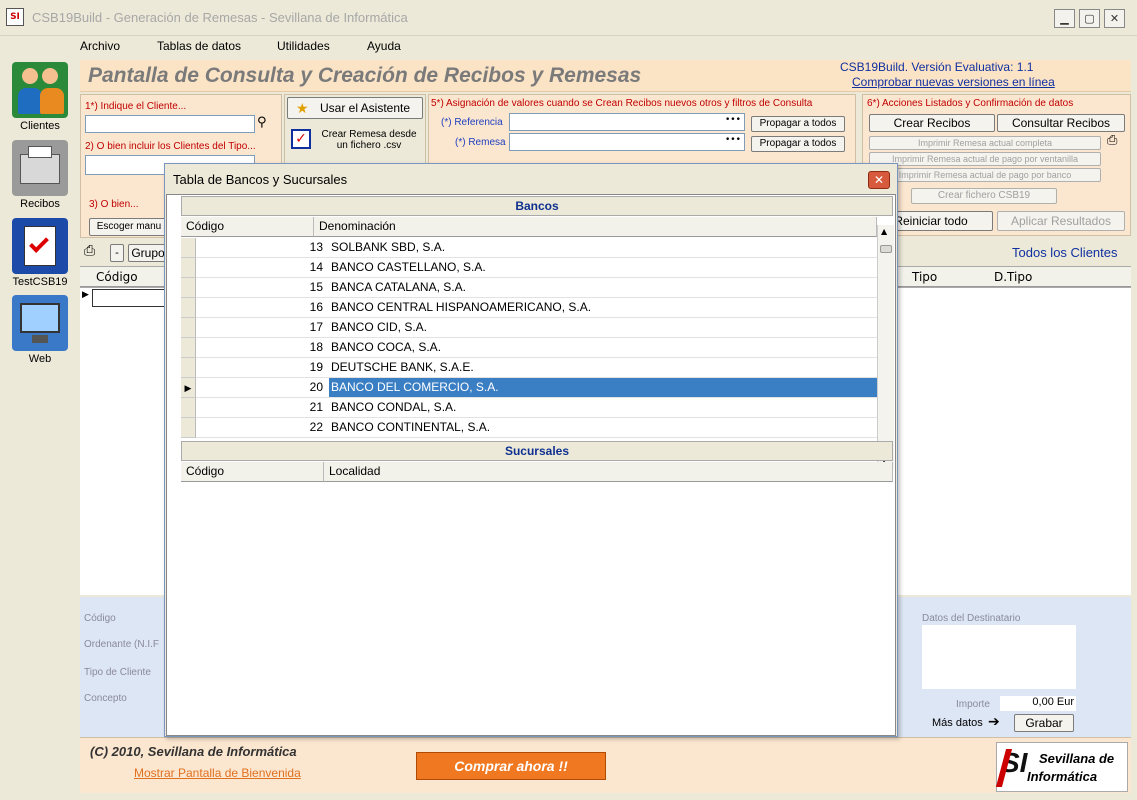 The image size is (1137, 800). What do you see at coordinates (595, 227) in the screenshot?
I see `banks-col-denominacion: Denominación` at bounding box center [595, 227].